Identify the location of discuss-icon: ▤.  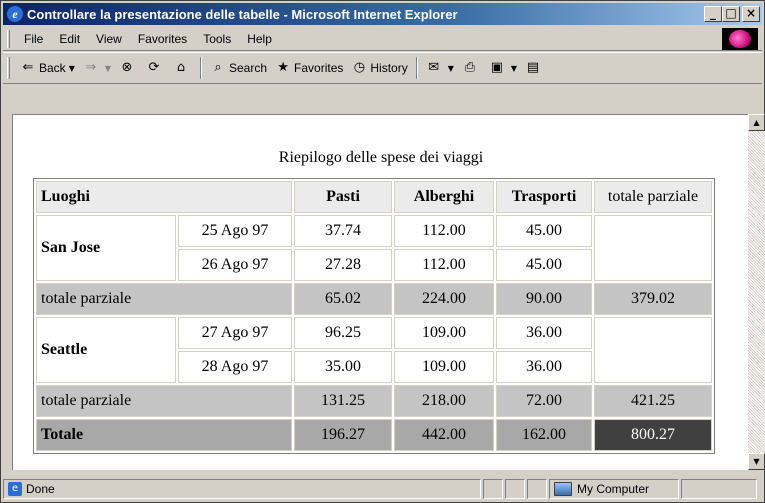
(533, 67).